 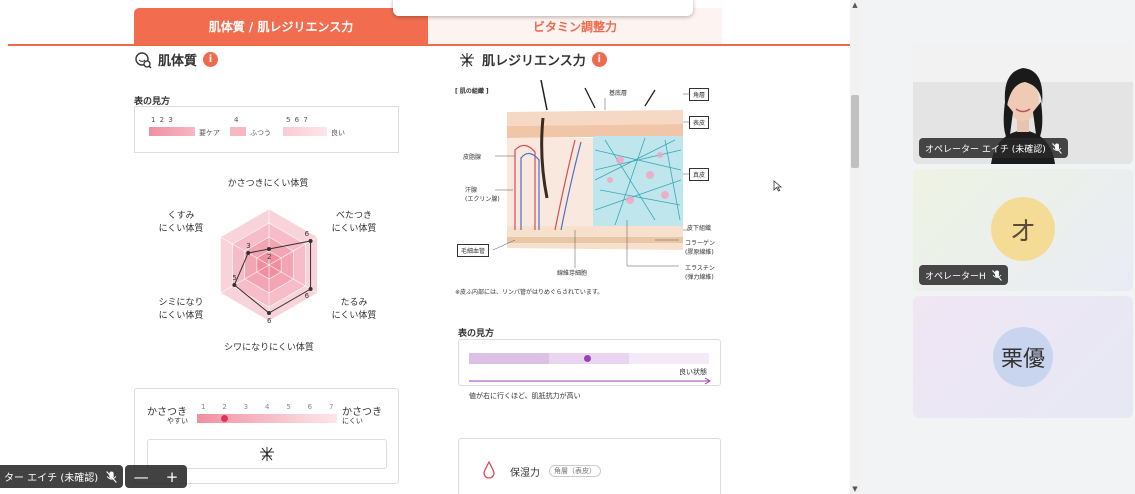 I want to click on self-view-name-tag: ター エイチ (未確認), so click(x=62, y=476).